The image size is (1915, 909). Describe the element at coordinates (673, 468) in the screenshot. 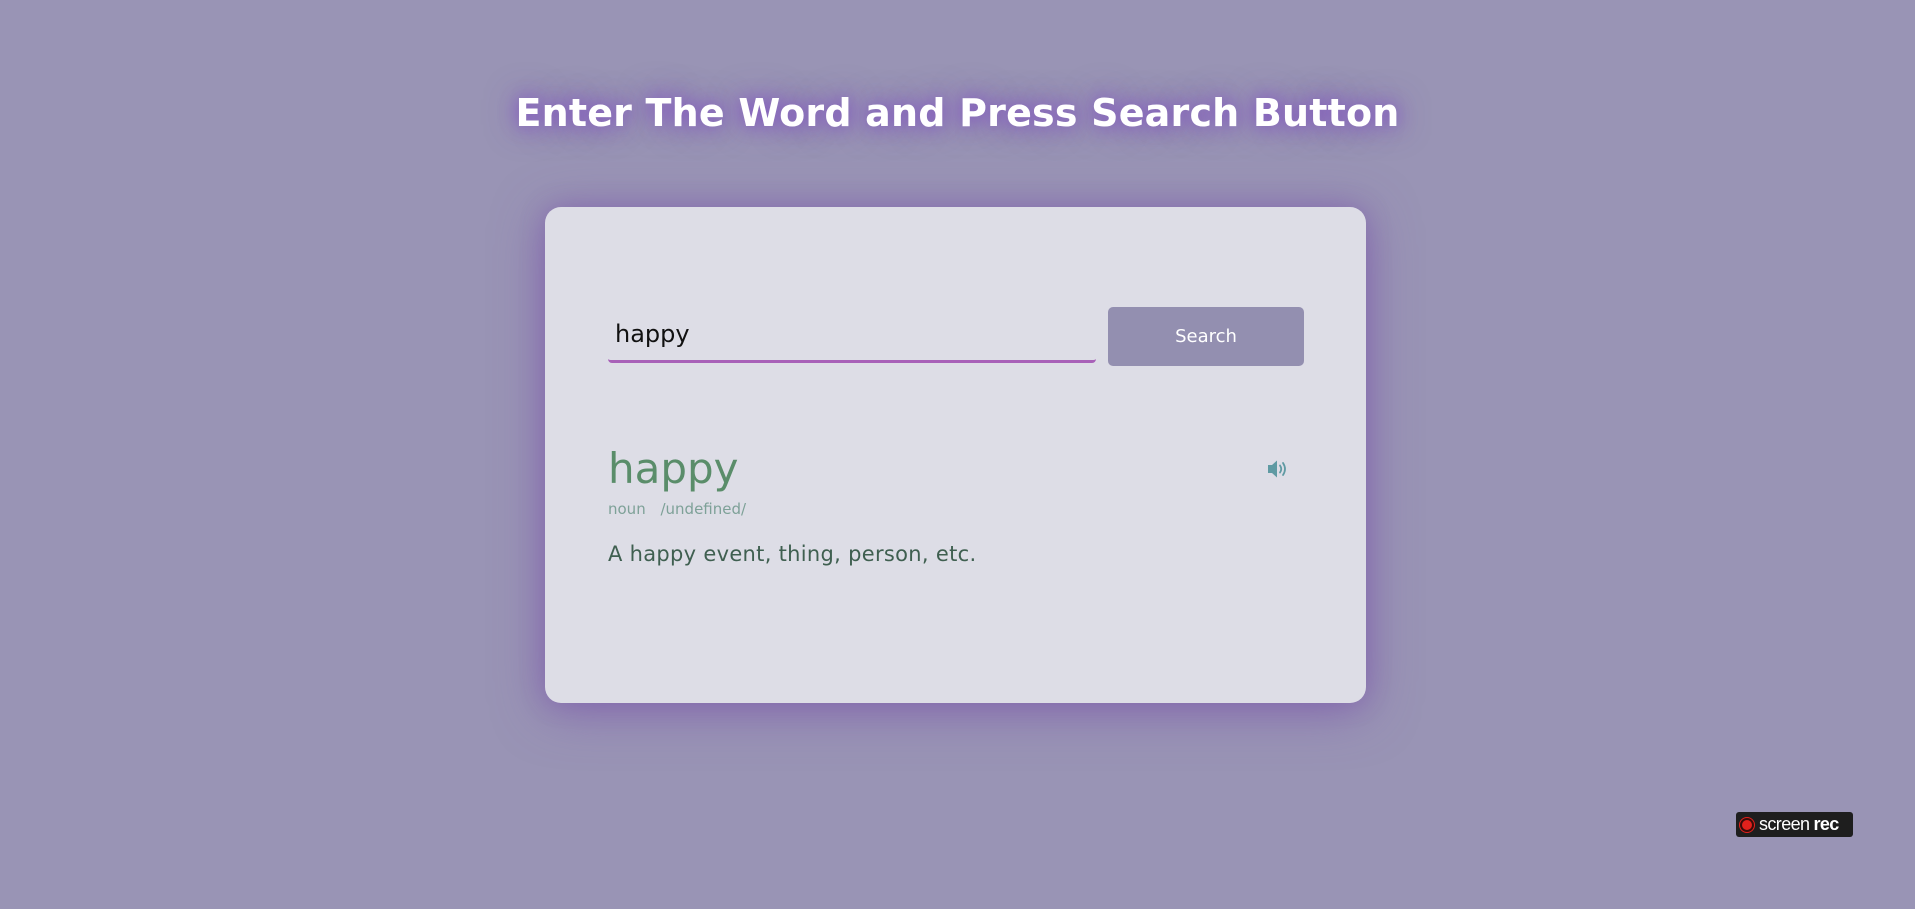

I see `result-word: happy` at that location.